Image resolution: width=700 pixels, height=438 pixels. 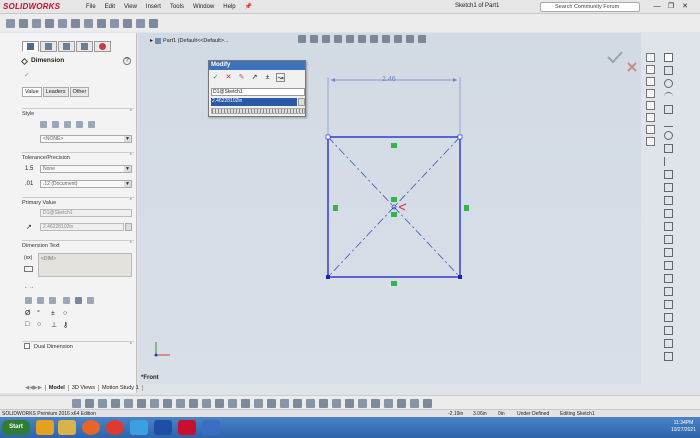 I want to click on arc-icon, so click(x=668, y=96).